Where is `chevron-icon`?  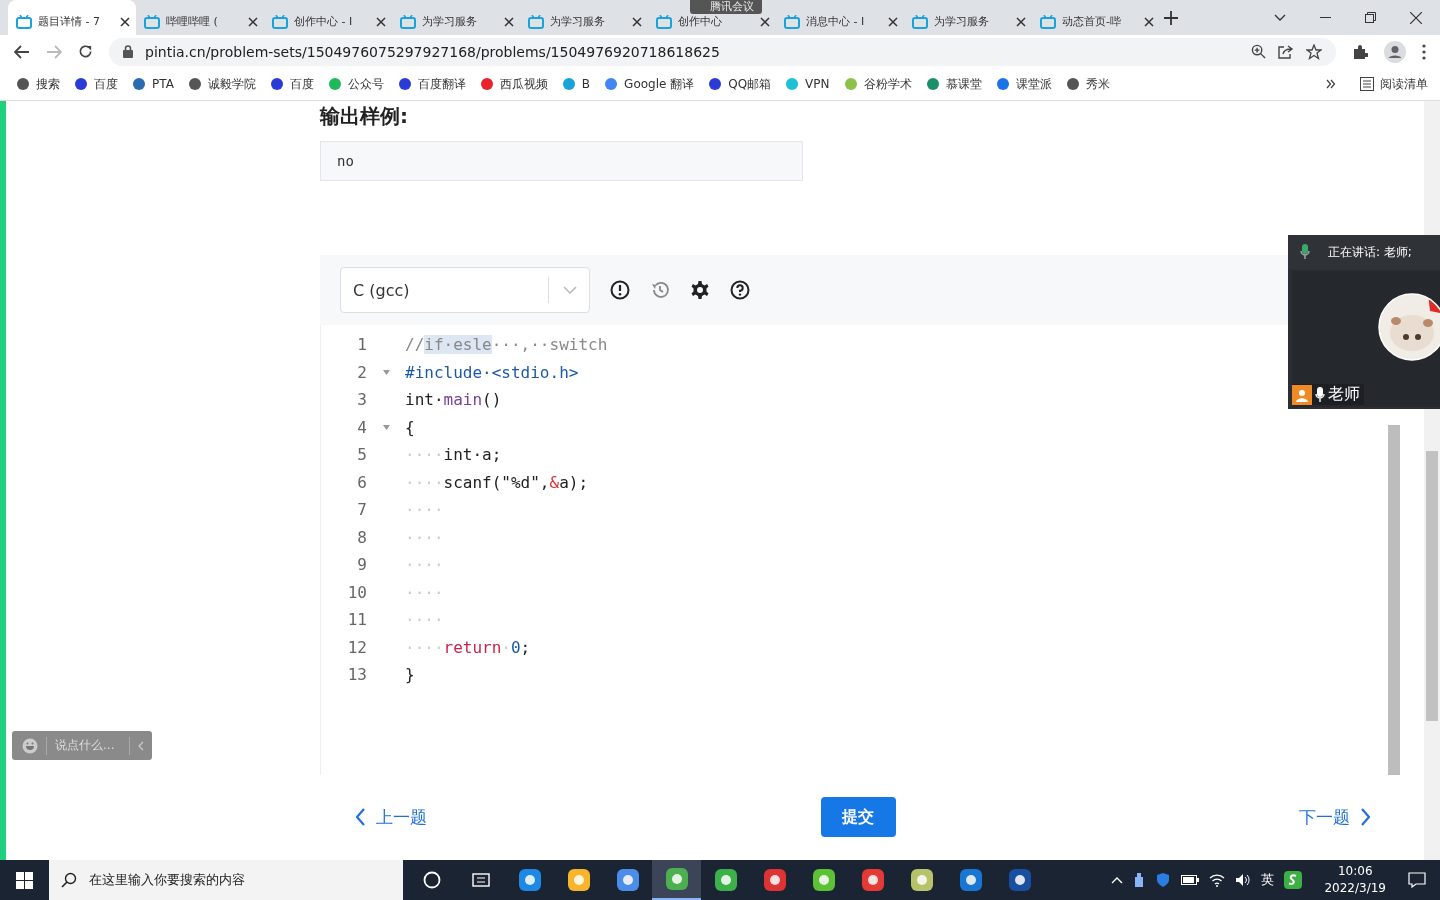
chevron-icon is located at coordinates (1331, 84).